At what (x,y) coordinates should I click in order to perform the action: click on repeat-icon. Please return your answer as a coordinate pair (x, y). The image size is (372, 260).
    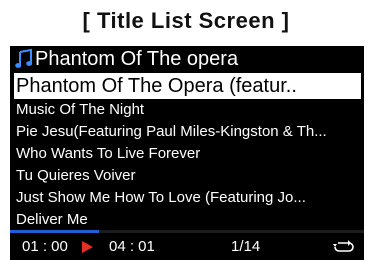
    Looking at the image, I should click on (343, 246).